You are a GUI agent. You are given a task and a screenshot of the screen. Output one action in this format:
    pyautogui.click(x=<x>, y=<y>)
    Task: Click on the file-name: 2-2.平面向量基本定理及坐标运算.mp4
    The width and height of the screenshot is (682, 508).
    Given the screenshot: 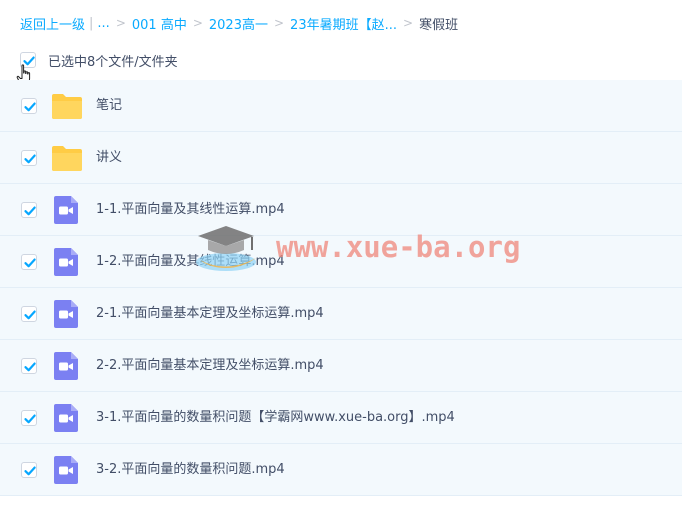 What is the action you would take?
    pyautogui.click(x=210, y=366)
    